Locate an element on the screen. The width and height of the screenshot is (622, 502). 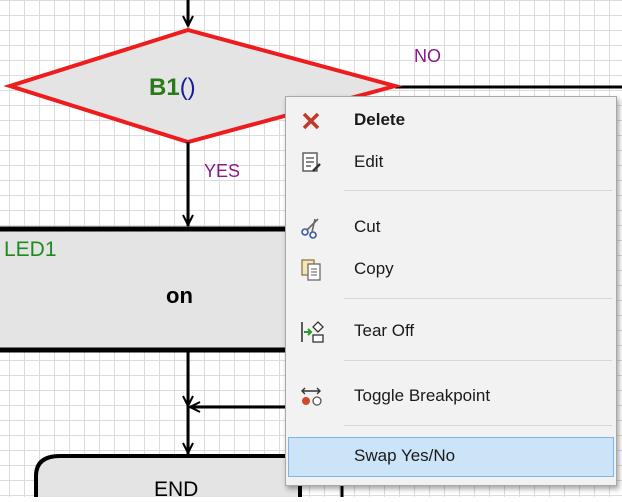
scissors-icon is located at coordinates (310, 228).